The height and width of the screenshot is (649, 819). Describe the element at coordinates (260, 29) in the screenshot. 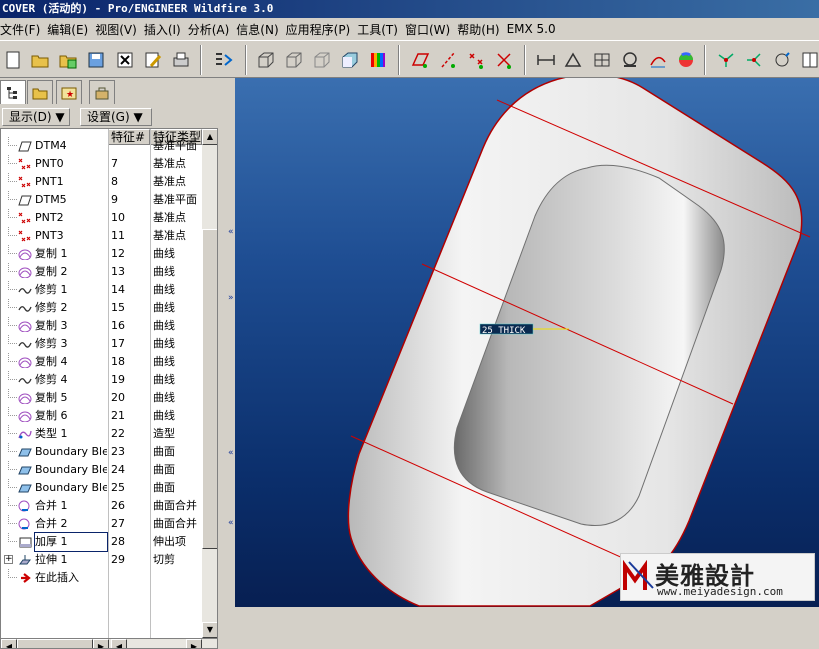

I see `menu-item: 信息(N)` at that location.